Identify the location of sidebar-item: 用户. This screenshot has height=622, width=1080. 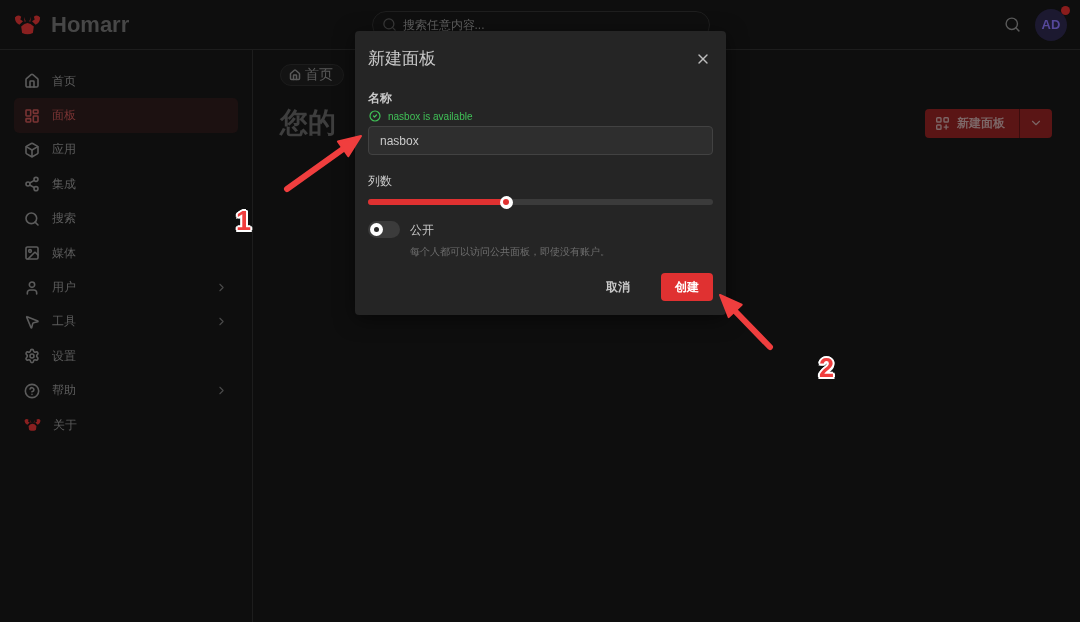
(126, 287).